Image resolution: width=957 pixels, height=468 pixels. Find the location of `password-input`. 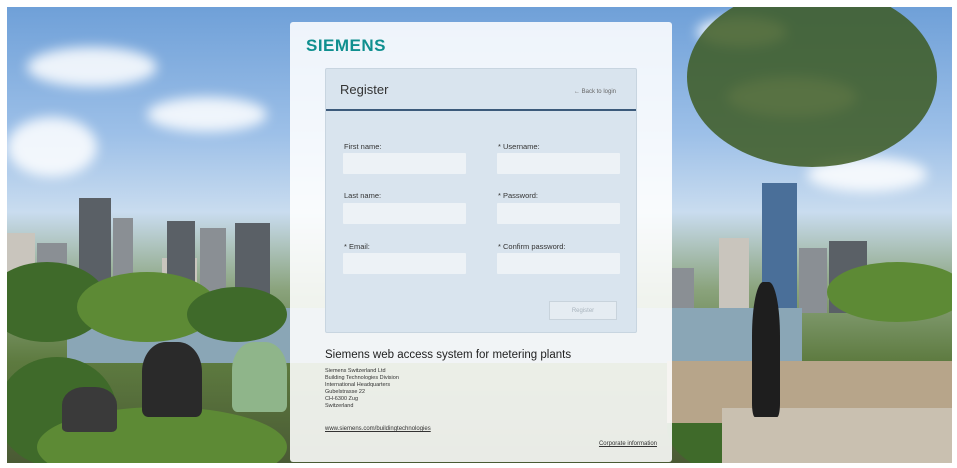

password-input is located at coordinates (558, 213).